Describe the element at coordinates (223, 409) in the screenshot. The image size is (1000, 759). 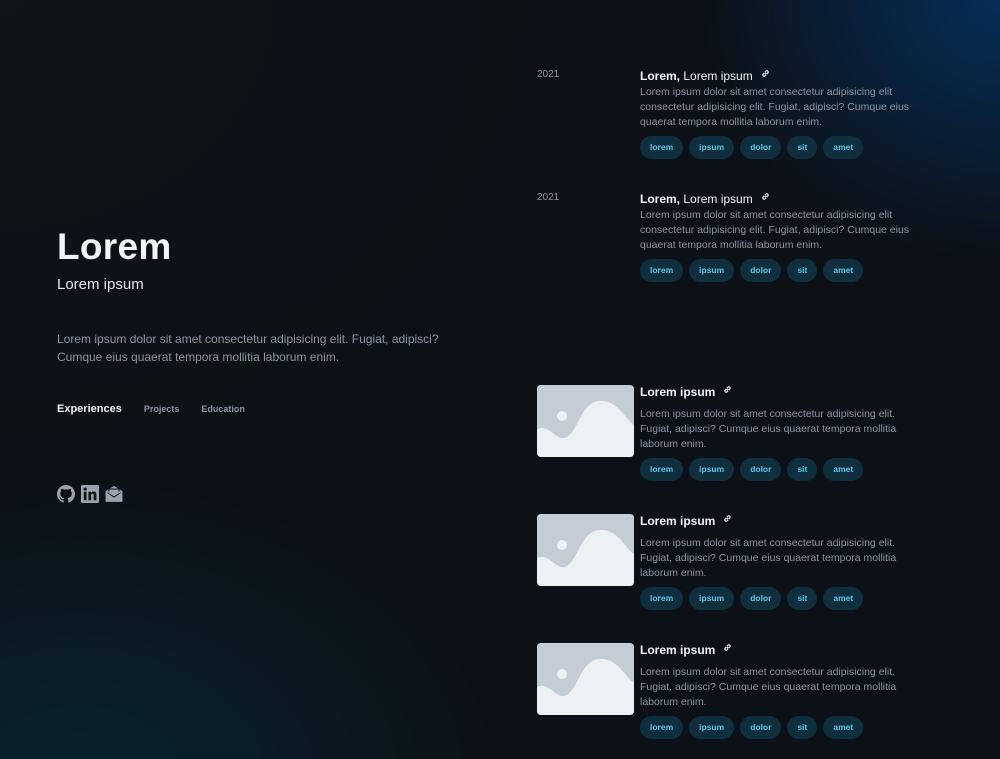
I see `nav-education: Education` at that location.